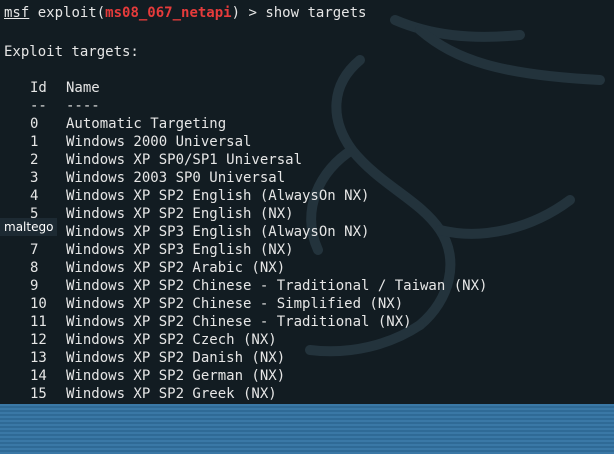 Image resolution: width=614 pixels, height=454 pixels. What do you see at coordinates (180, 214) in the screenshot?
I see `target-name: Windows XP SP2 English (NX)` at bounding box center [180, 214].